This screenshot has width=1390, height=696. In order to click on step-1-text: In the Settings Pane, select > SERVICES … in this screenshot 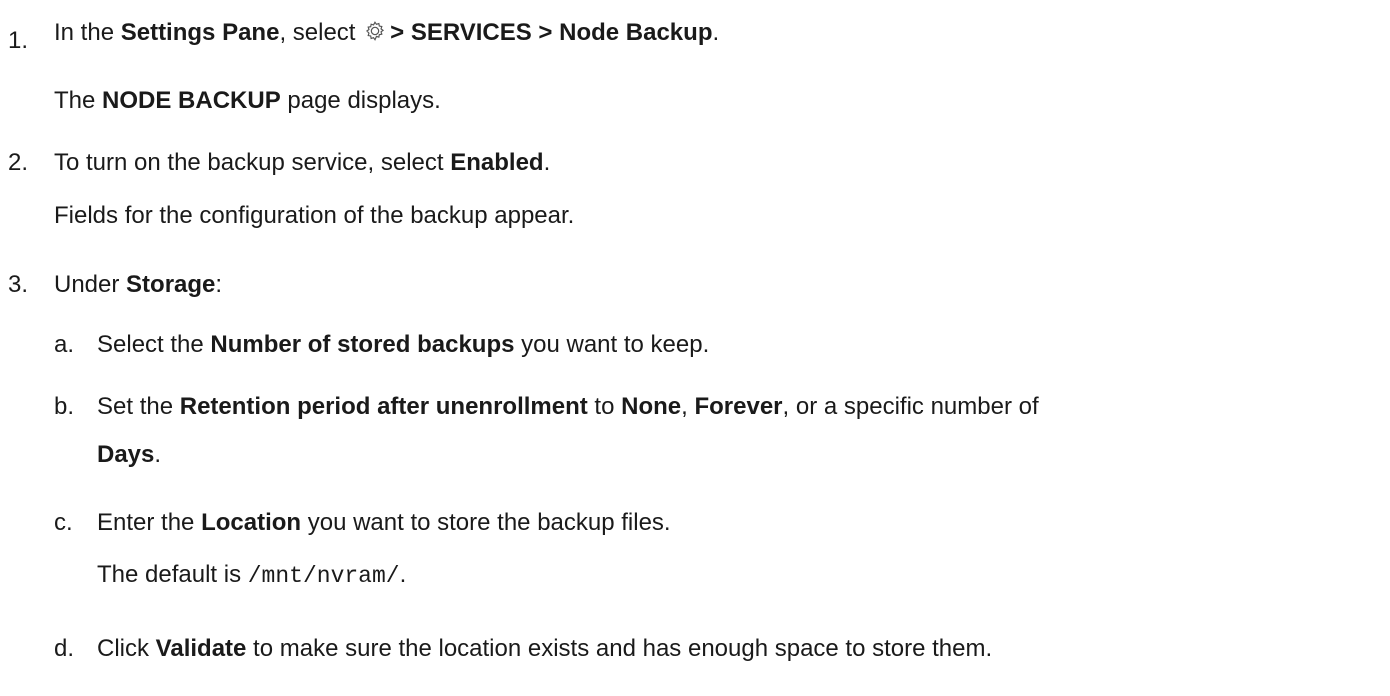, I will do `click(386, 33)`.